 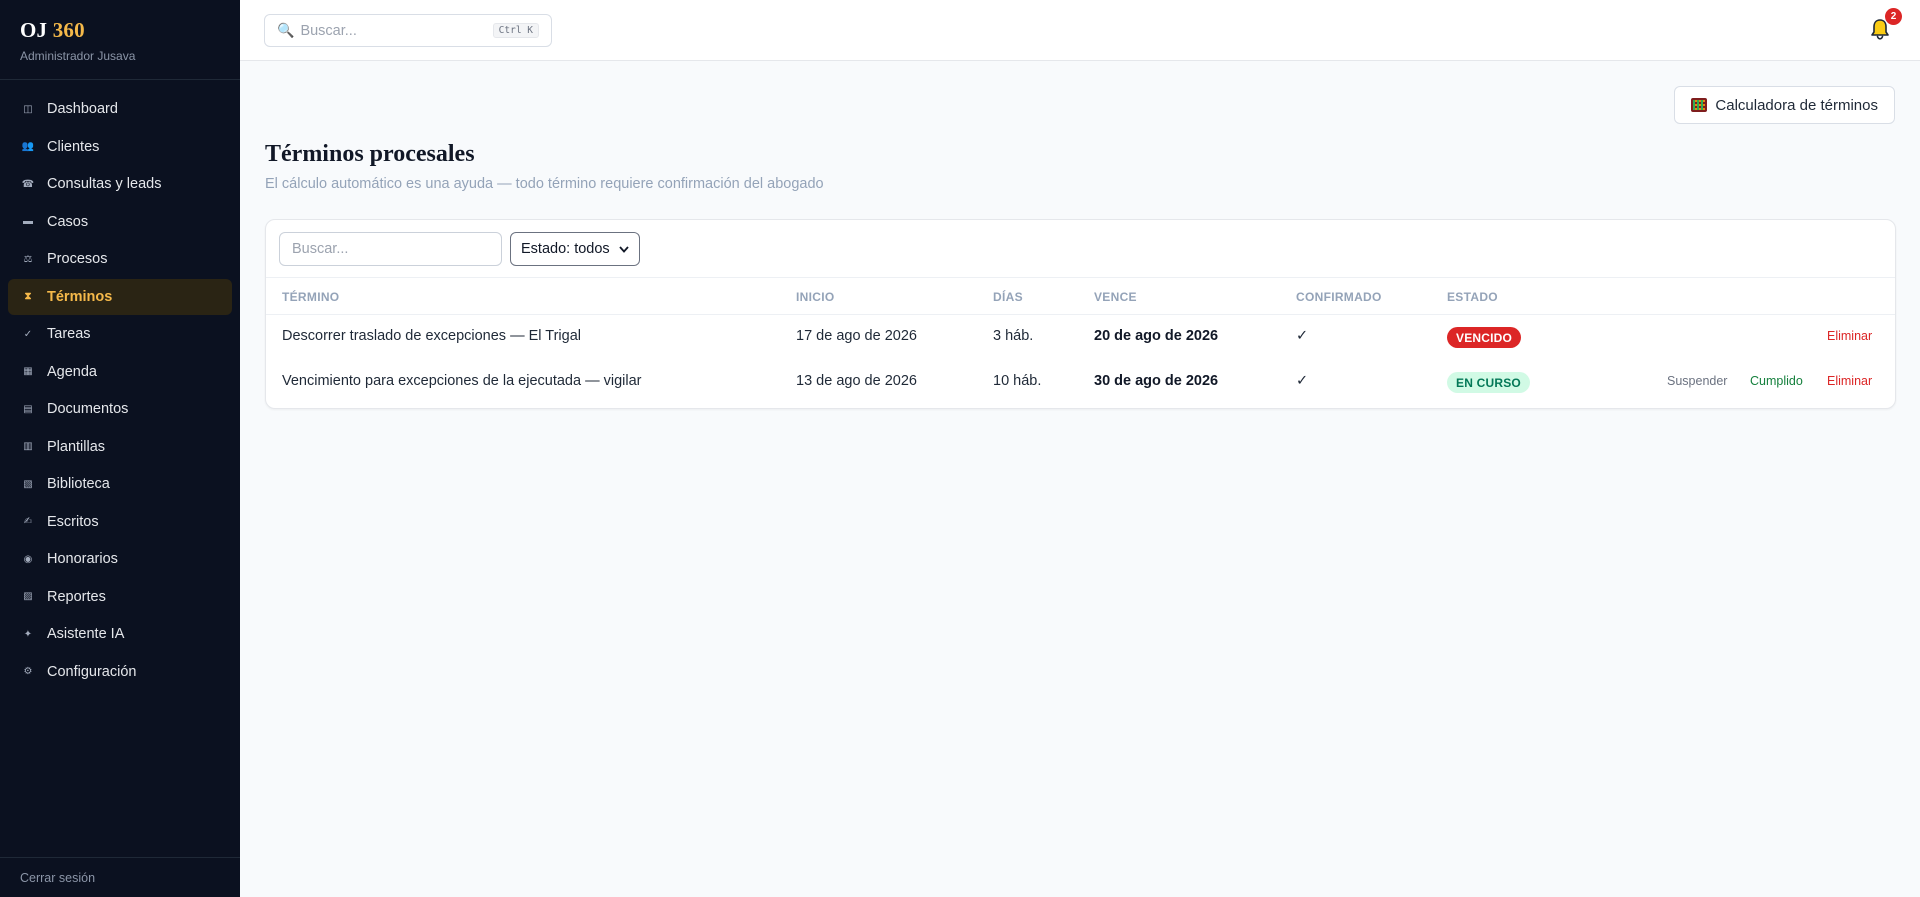 I want to click on phone-icon: ☎, so click(x=28, y=184).